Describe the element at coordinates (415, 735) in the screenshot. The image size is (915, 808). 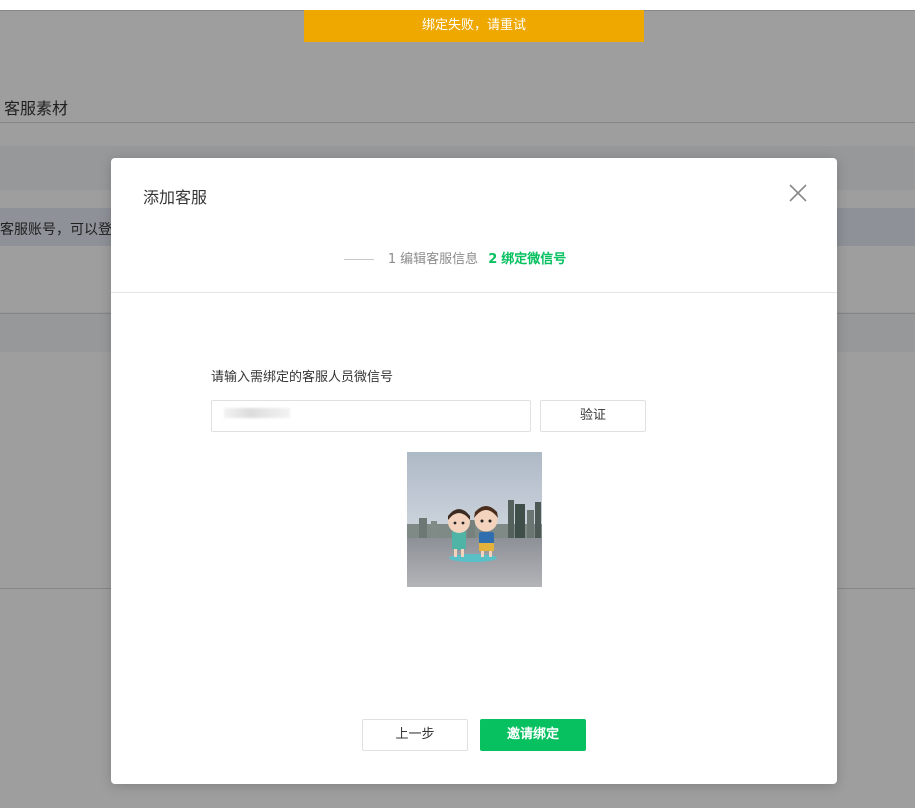
I see `previous-step-button: 上一步` at that location.